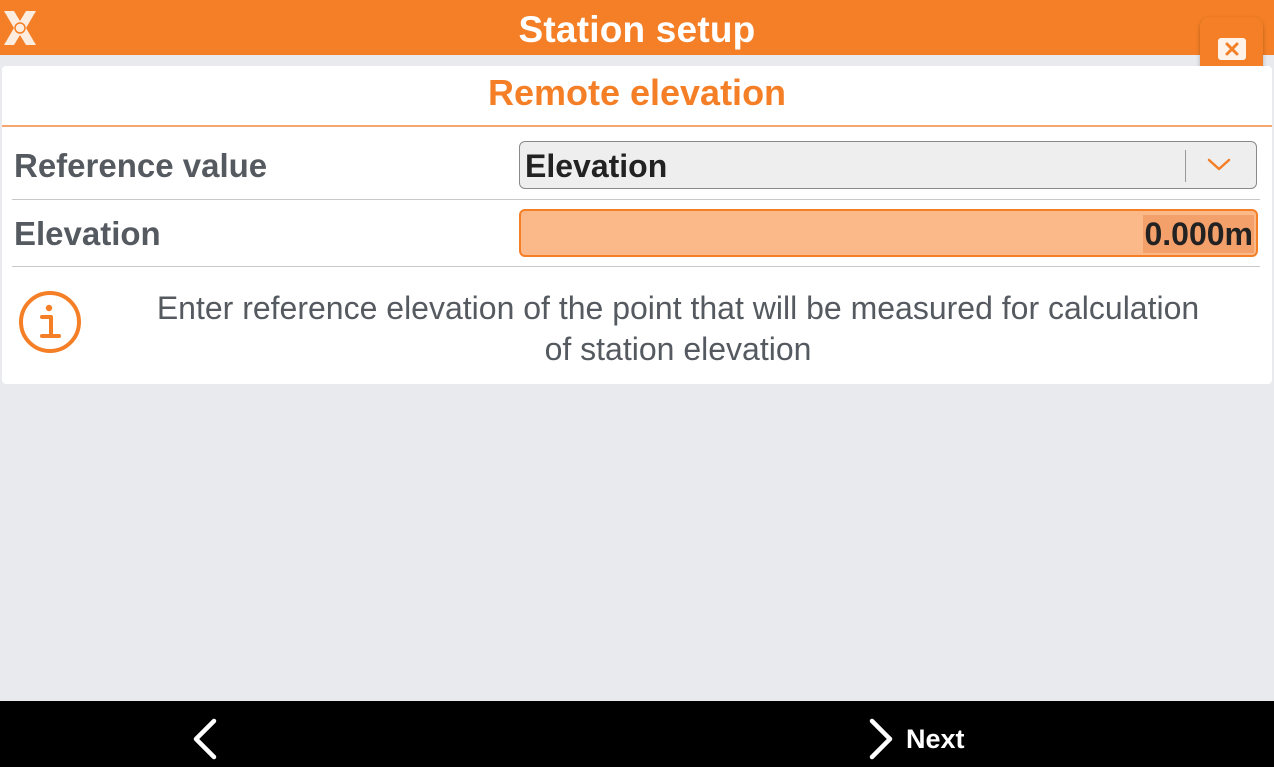 This screenshot has width=1274, height=767. Describe the element at coordinates (678, 349) in the screenshot. I see `info-message-line: of station elevation` at that location.